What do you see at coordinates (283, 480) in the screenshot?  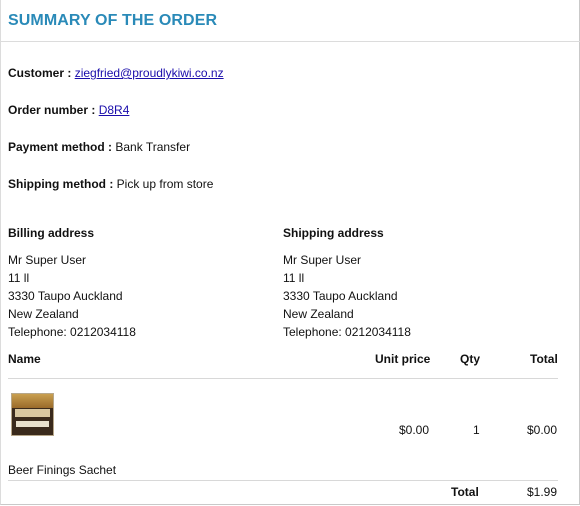 I see `total-divider` at bounding box center [283, 480].